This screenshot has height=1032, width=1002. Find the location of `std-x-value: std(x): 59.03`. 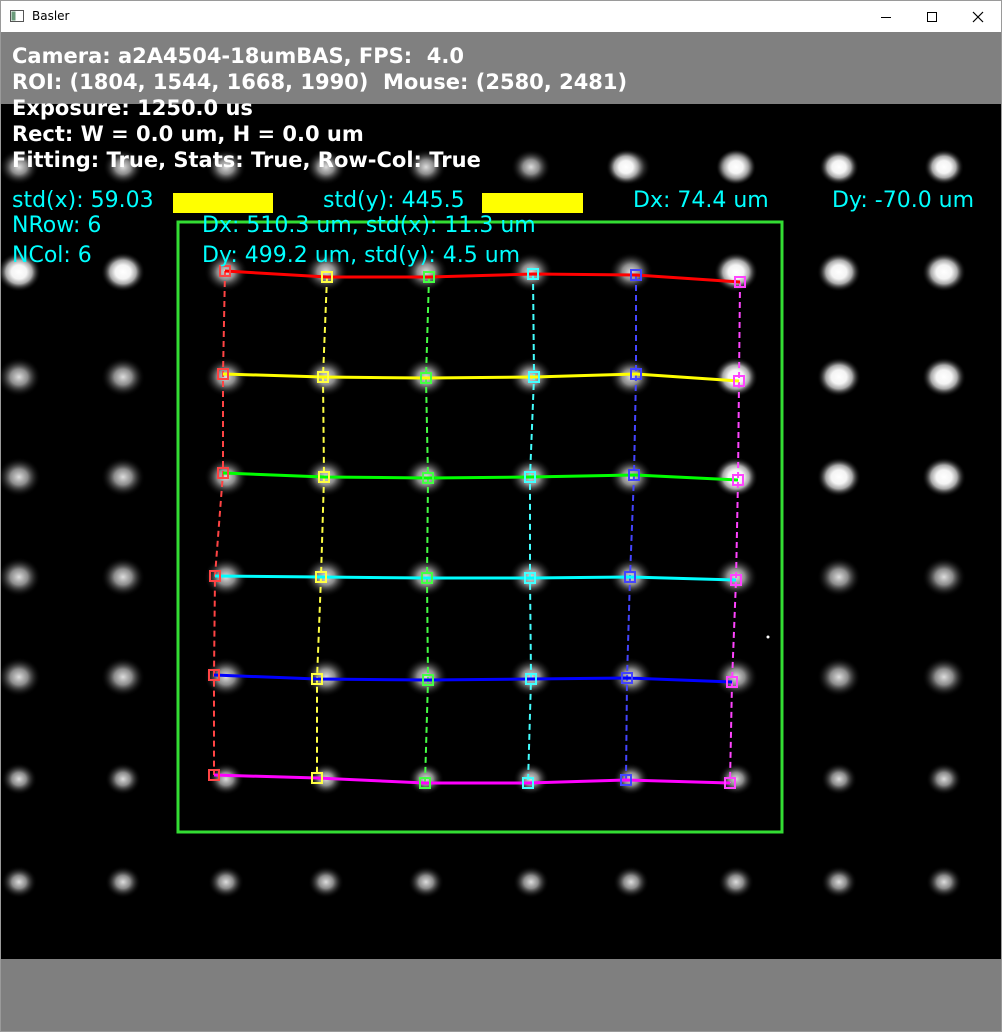

std-x-value: std(x): 59.03 is located at coordinates (83, 200).